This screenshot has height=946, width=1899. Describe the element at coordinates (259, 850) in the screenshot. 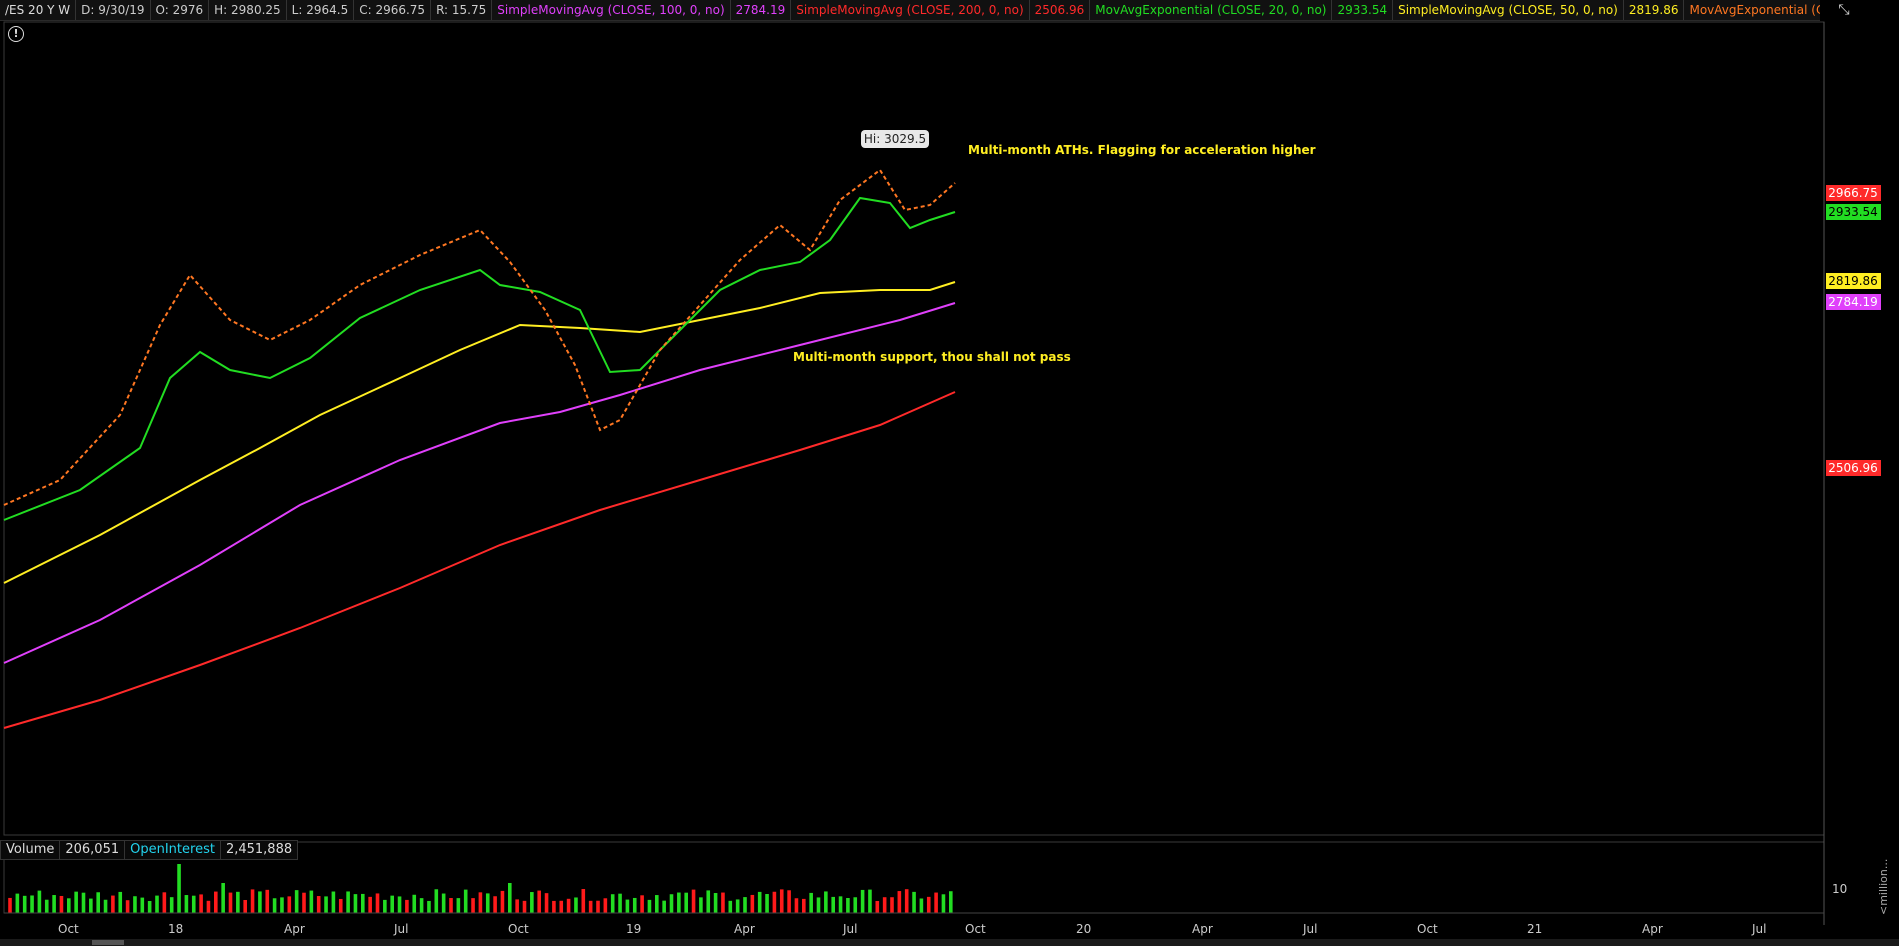

I see `open-interest-value: 2,451,888` at that location.